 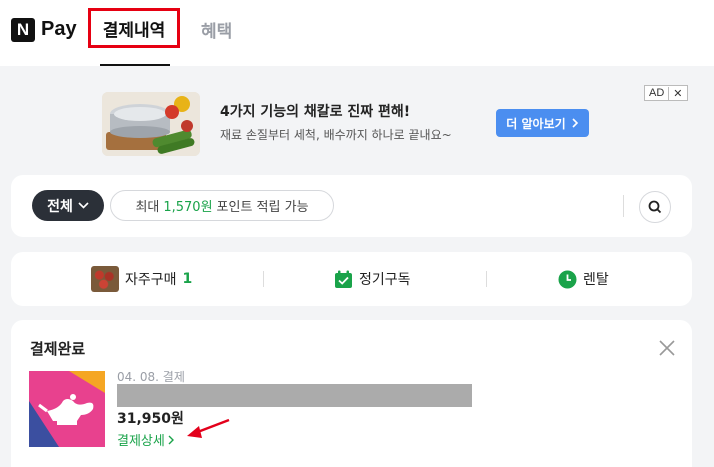 I want to click on category-rental: 렌탈, so click(x=583, y=279).